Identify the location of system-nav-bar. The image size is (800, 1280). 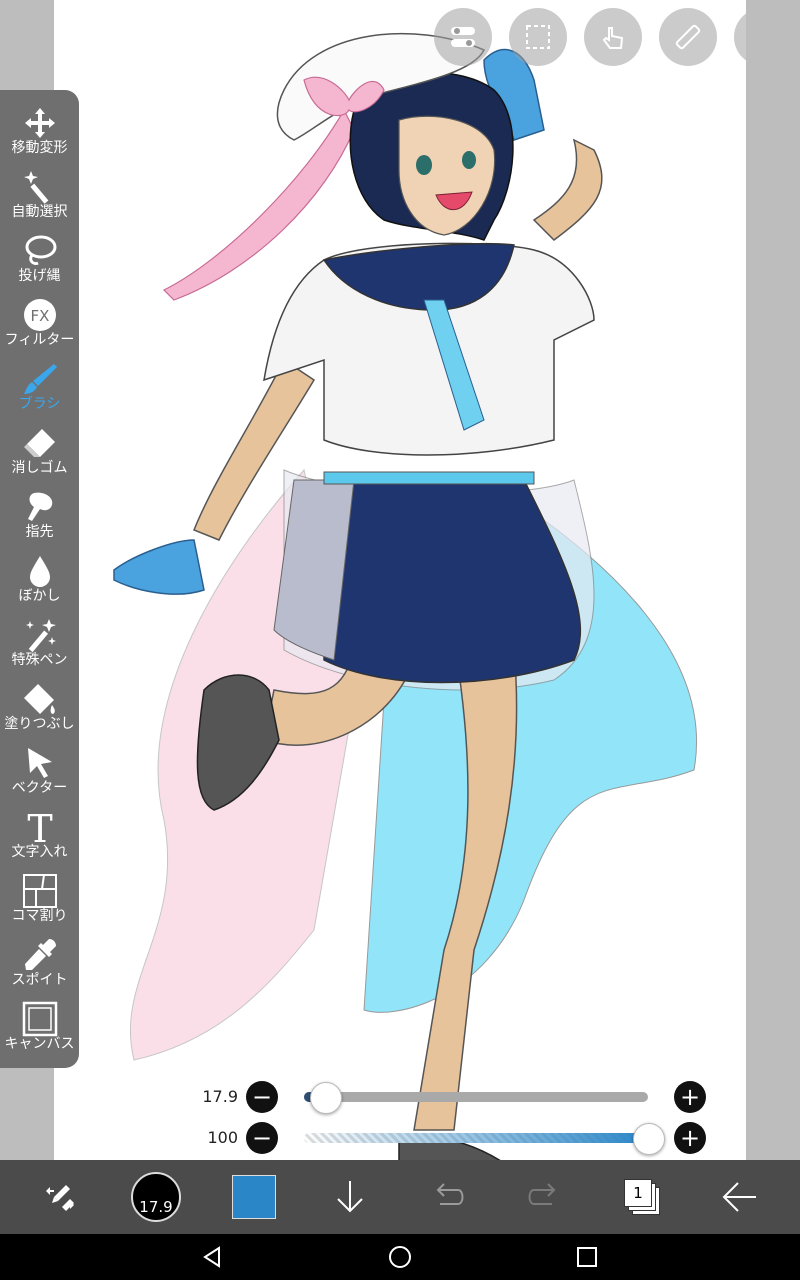
(400, 1257).